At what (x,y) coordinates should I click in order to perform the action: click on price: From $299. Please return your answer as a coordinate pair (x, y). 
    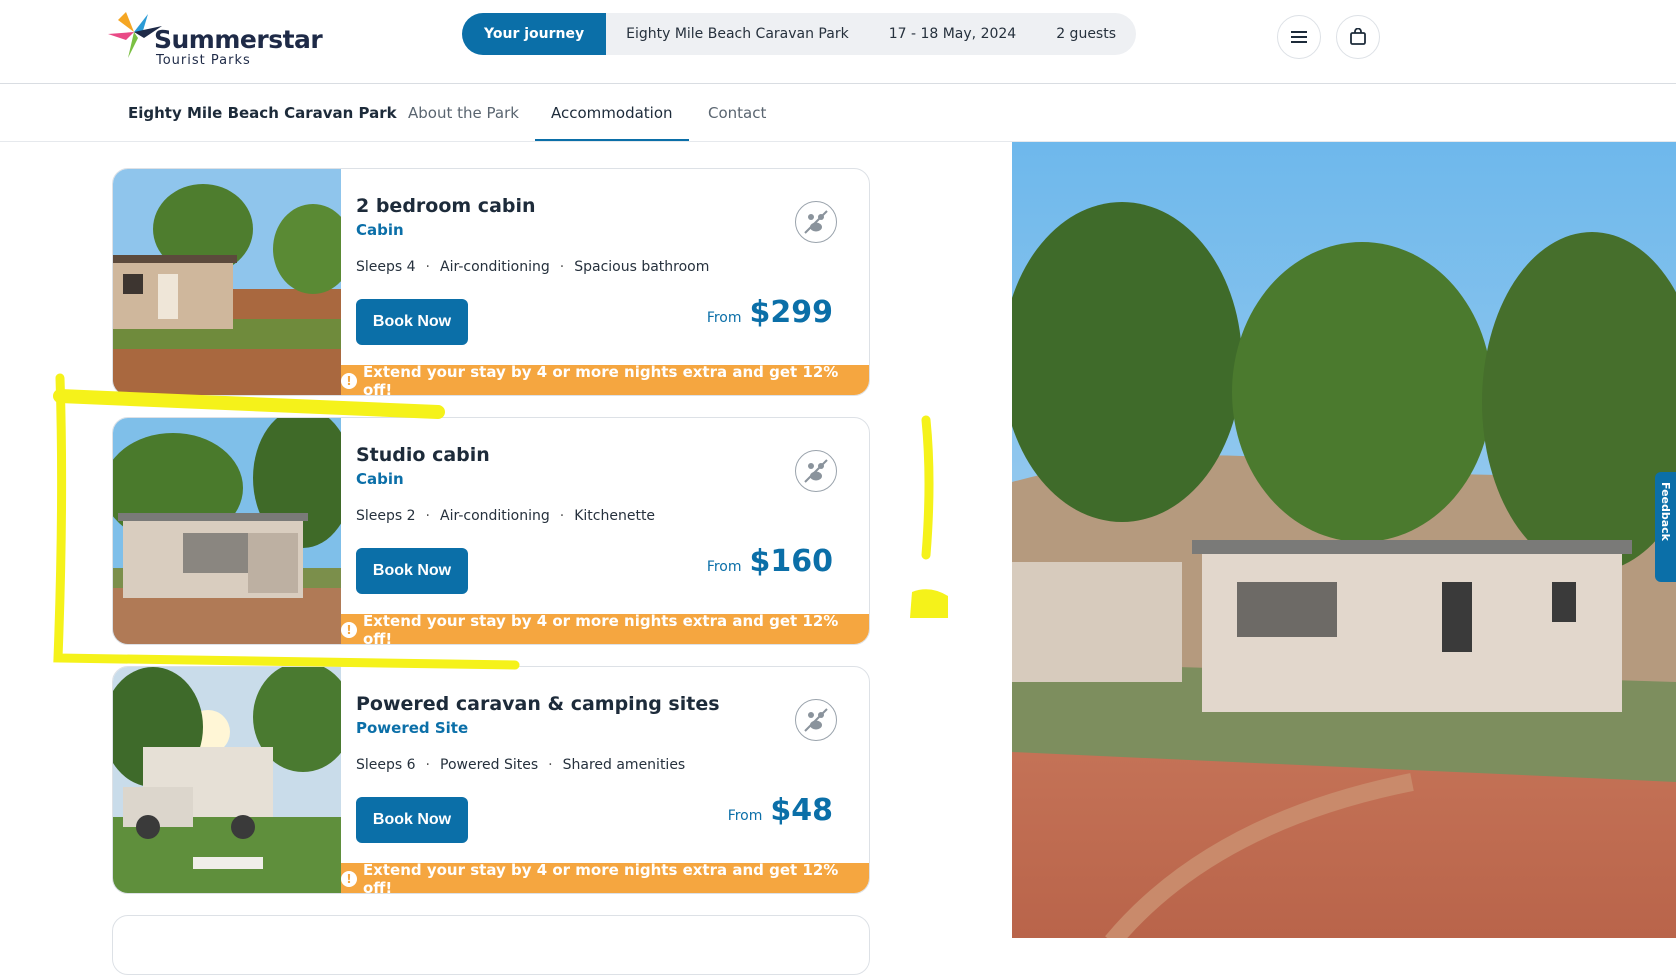
    Looking at the image, I should click on (770, 312).